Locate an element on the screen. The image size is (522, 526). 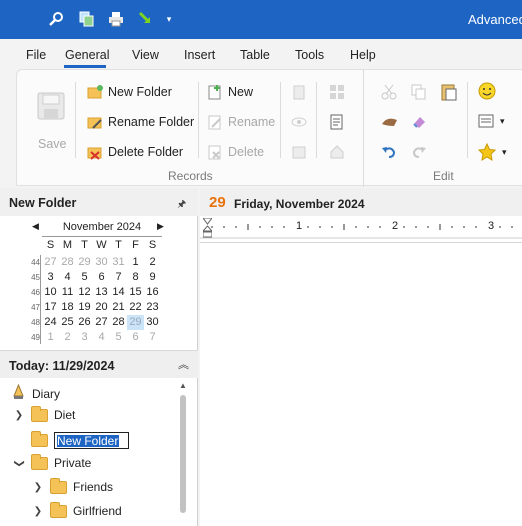
menu-help: Help is located at coordinates (363, 55).